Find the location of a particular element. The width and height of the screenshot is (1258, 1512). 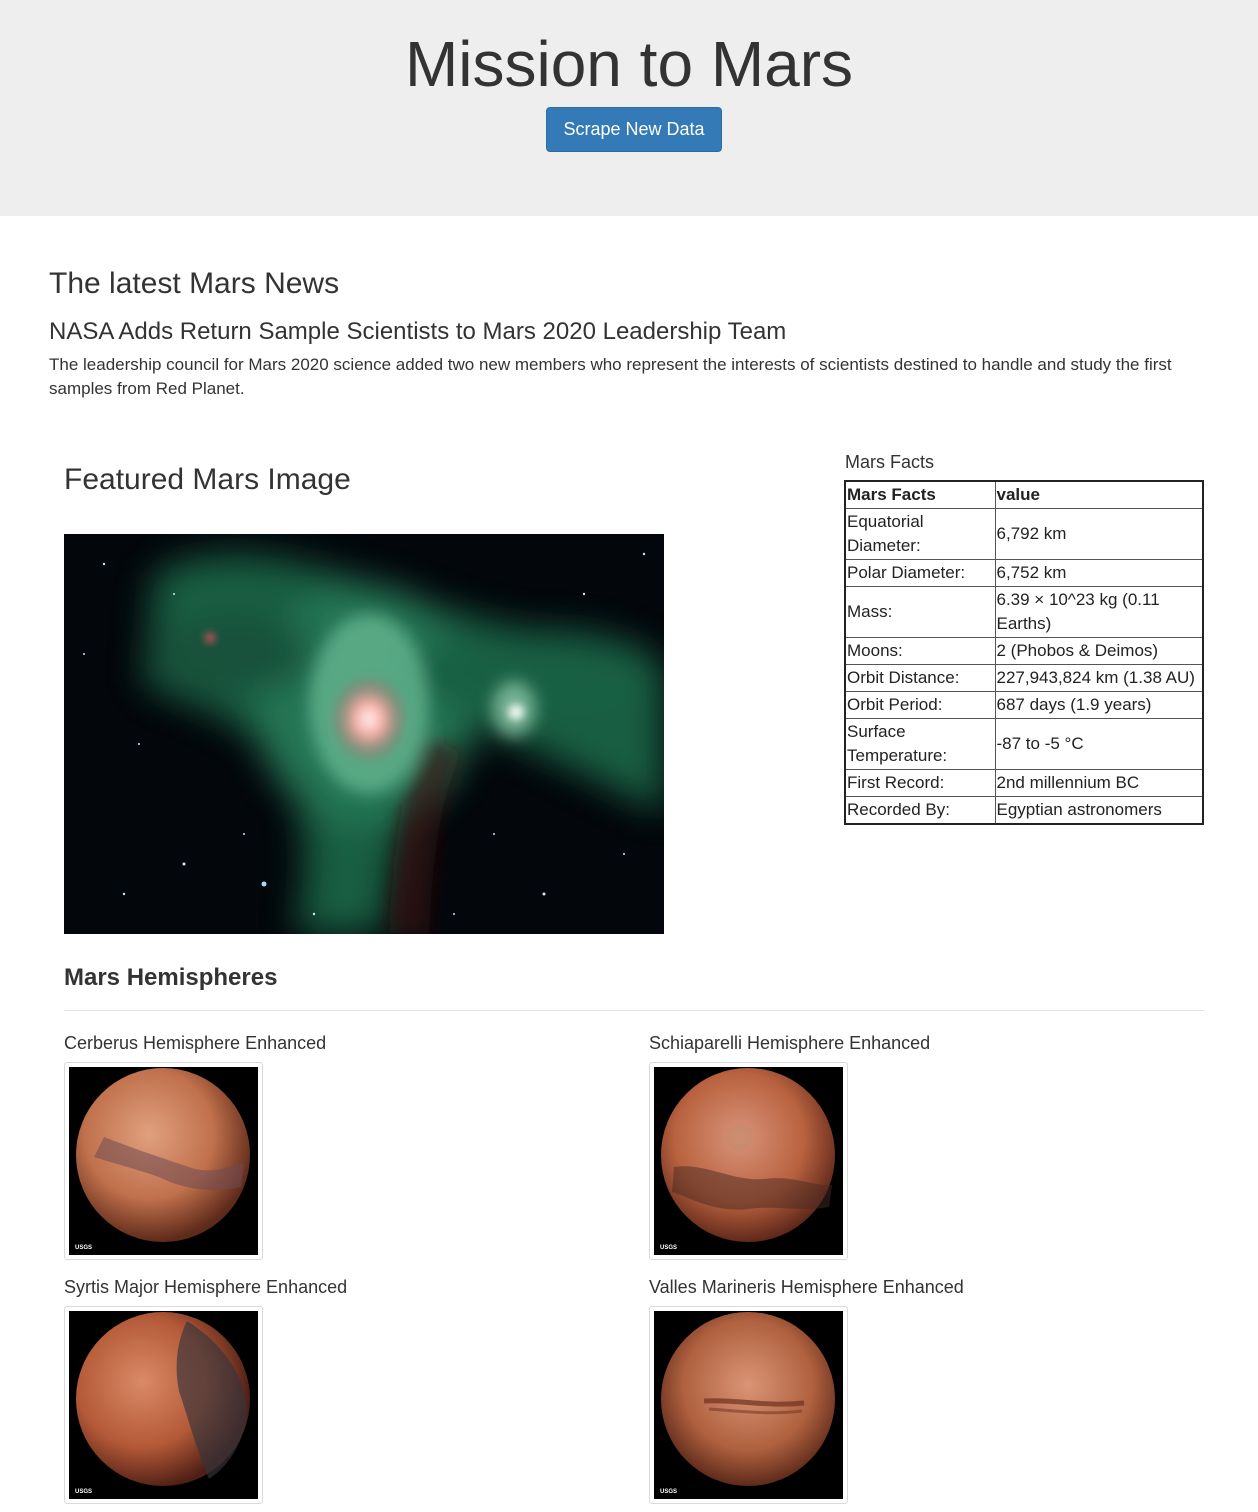

fact-value: 687 days (1.9 years) is located at coordinates (1099, 705).